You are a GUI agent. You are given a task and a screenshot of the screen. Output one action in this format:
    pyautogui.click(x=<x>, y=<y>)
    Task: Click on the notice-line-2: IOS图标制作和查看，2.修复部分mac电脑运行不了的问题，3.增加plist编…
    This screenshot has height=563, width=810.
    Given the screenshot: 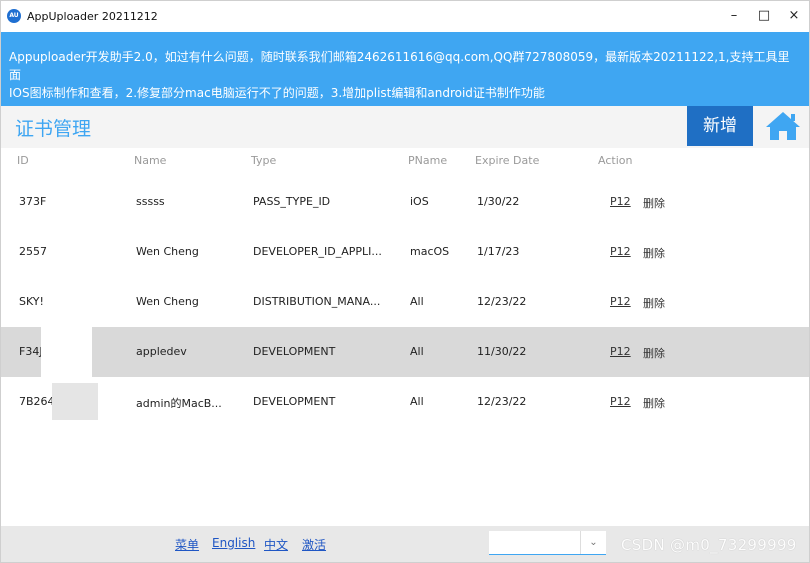 What is the action you would take?
    pyautogui.click(x=277, y=93)
    